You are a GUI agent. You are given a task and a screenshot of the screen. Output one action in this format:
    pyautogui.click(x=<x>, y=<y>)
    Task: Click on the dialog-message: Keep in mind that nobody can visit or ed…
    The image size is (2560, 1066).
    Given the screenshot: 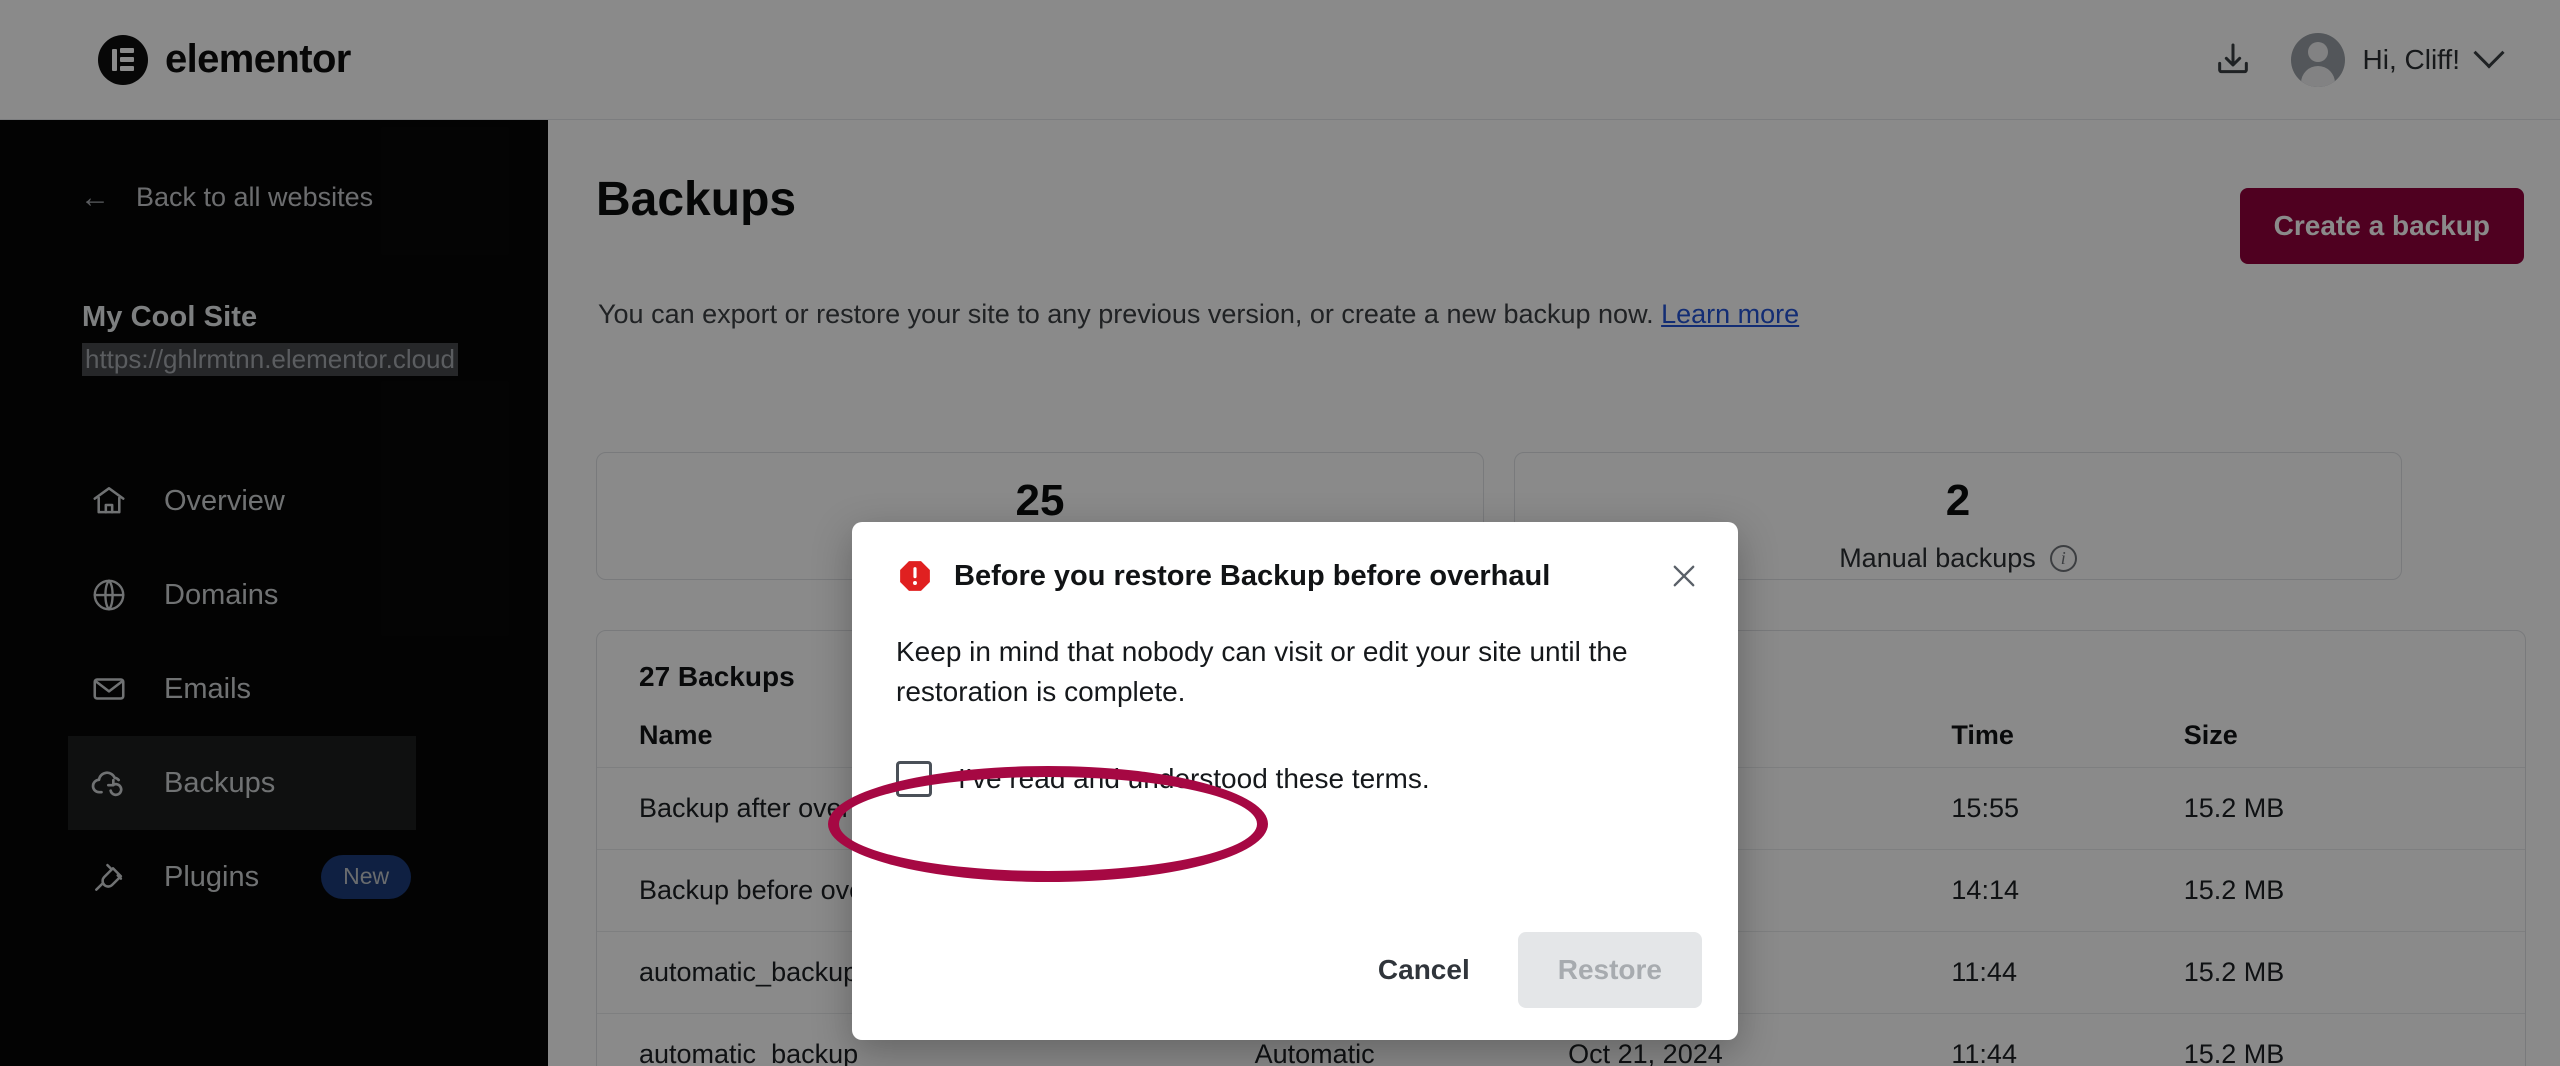 What is the action you would take?
    pyautogui.click(x=1262, y=672)
    